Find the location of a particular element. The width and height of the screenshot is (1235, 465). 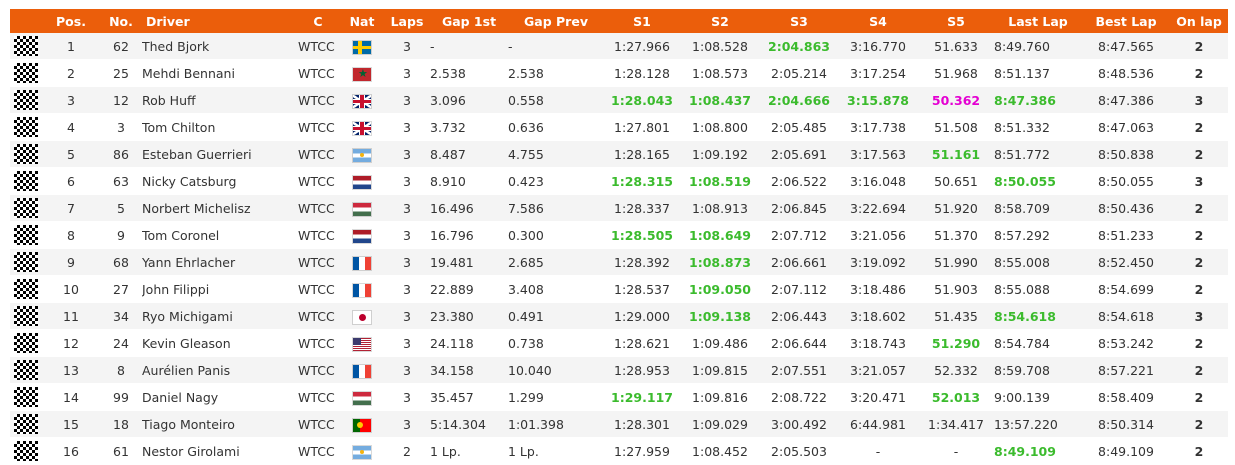

driver-name-cell: Esteban Guerrieri is located at coordinates (219, 154).